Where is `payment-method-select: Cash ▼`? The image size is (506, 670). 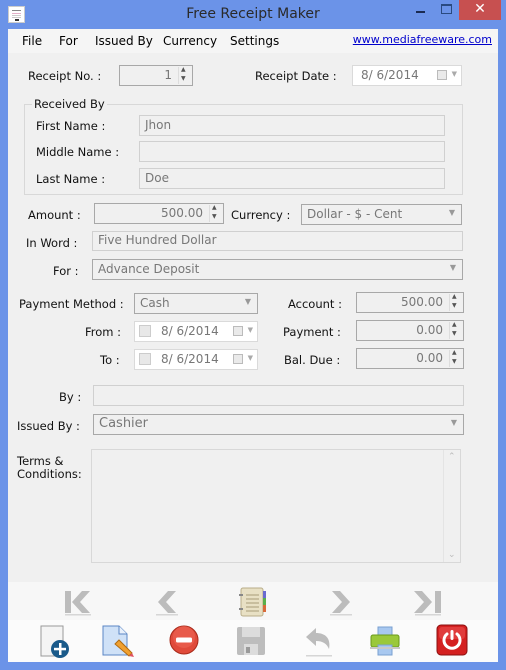 payment-method-select: Cash ▼ is located at coordinates (196, 303).